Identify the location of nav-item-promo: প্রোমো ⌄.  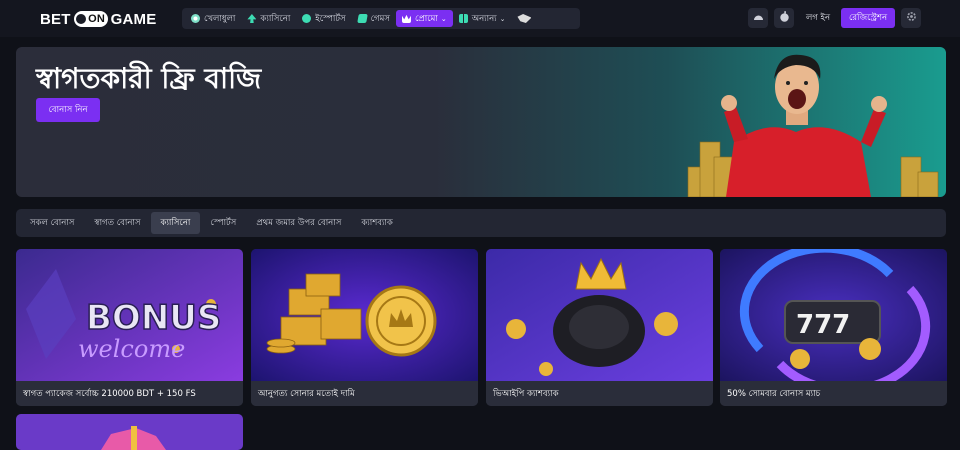
(424, 18).